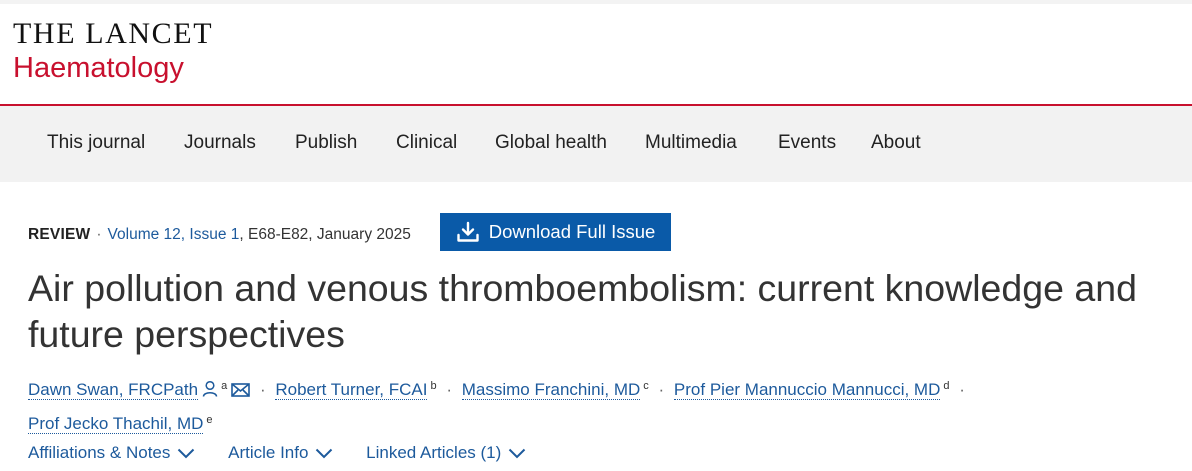 Image resolution: width=1192 pixels, height=471 pixels. Describe the element at coordinates (551, 143) in the screenshot. I see `nav-item-global-health: Global health` at that location.